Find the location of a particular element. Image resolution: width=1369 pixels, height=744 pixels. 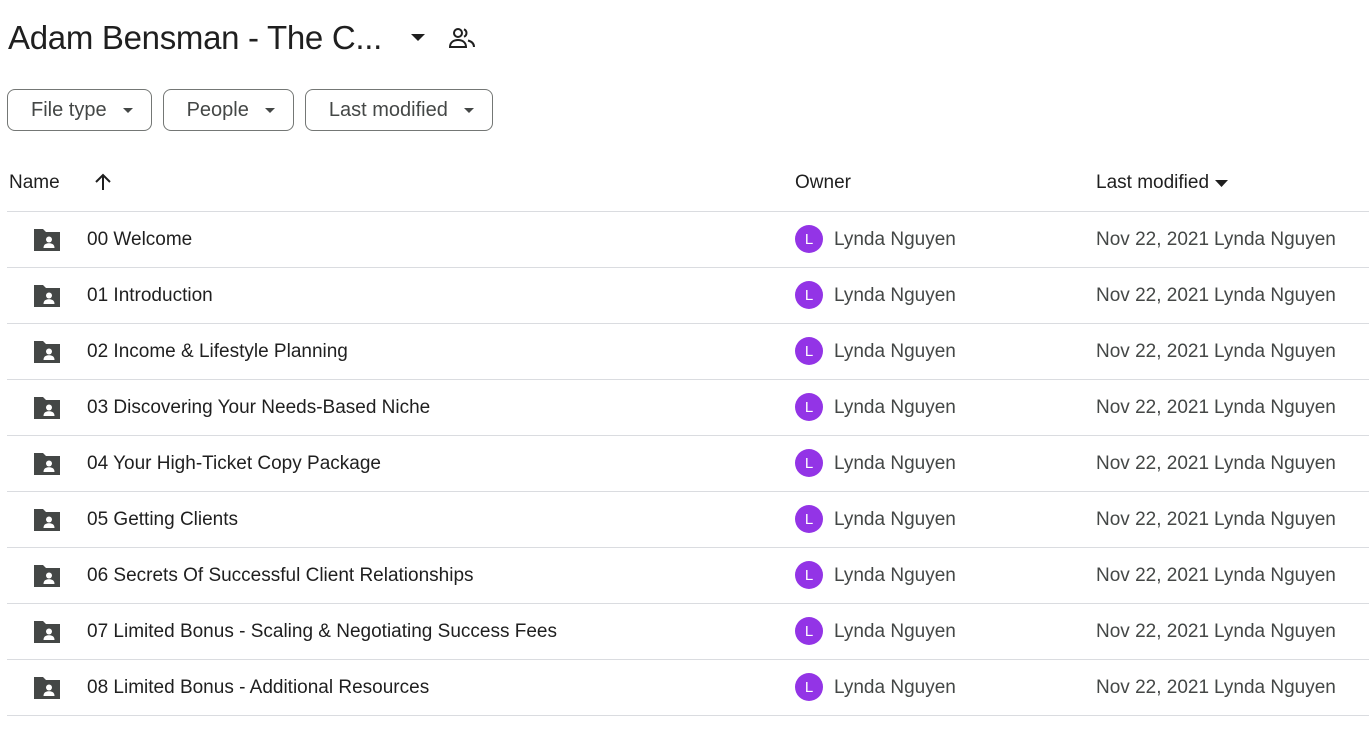

file-name: 00 Welcome is located at coordinates (140, 239).